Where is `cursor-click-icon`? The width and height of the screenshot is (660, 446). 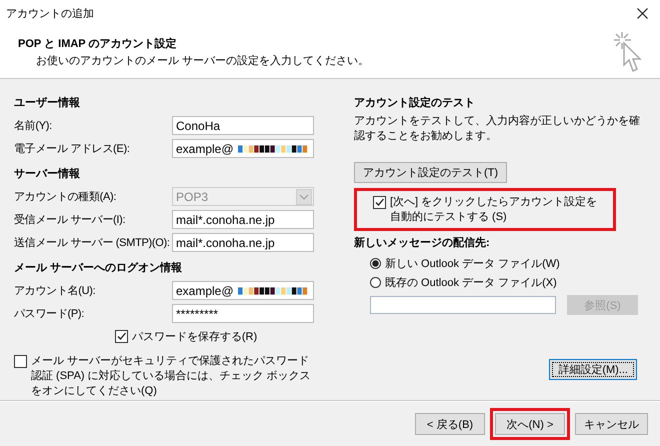
cursor-click-icon is located at coordinates (627, 52).